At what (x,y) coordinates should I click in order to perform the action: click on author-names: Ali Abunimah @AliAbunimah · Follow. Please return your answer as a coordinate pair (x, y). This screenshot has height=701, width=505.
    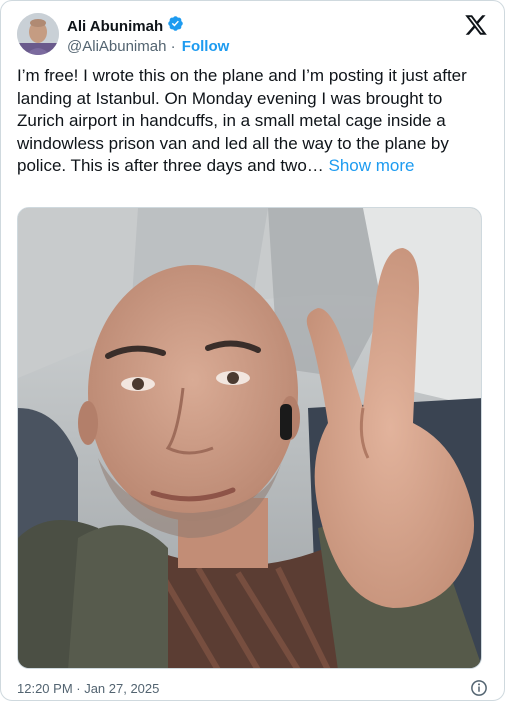
    Looking at the image, I should click on (148, 36).